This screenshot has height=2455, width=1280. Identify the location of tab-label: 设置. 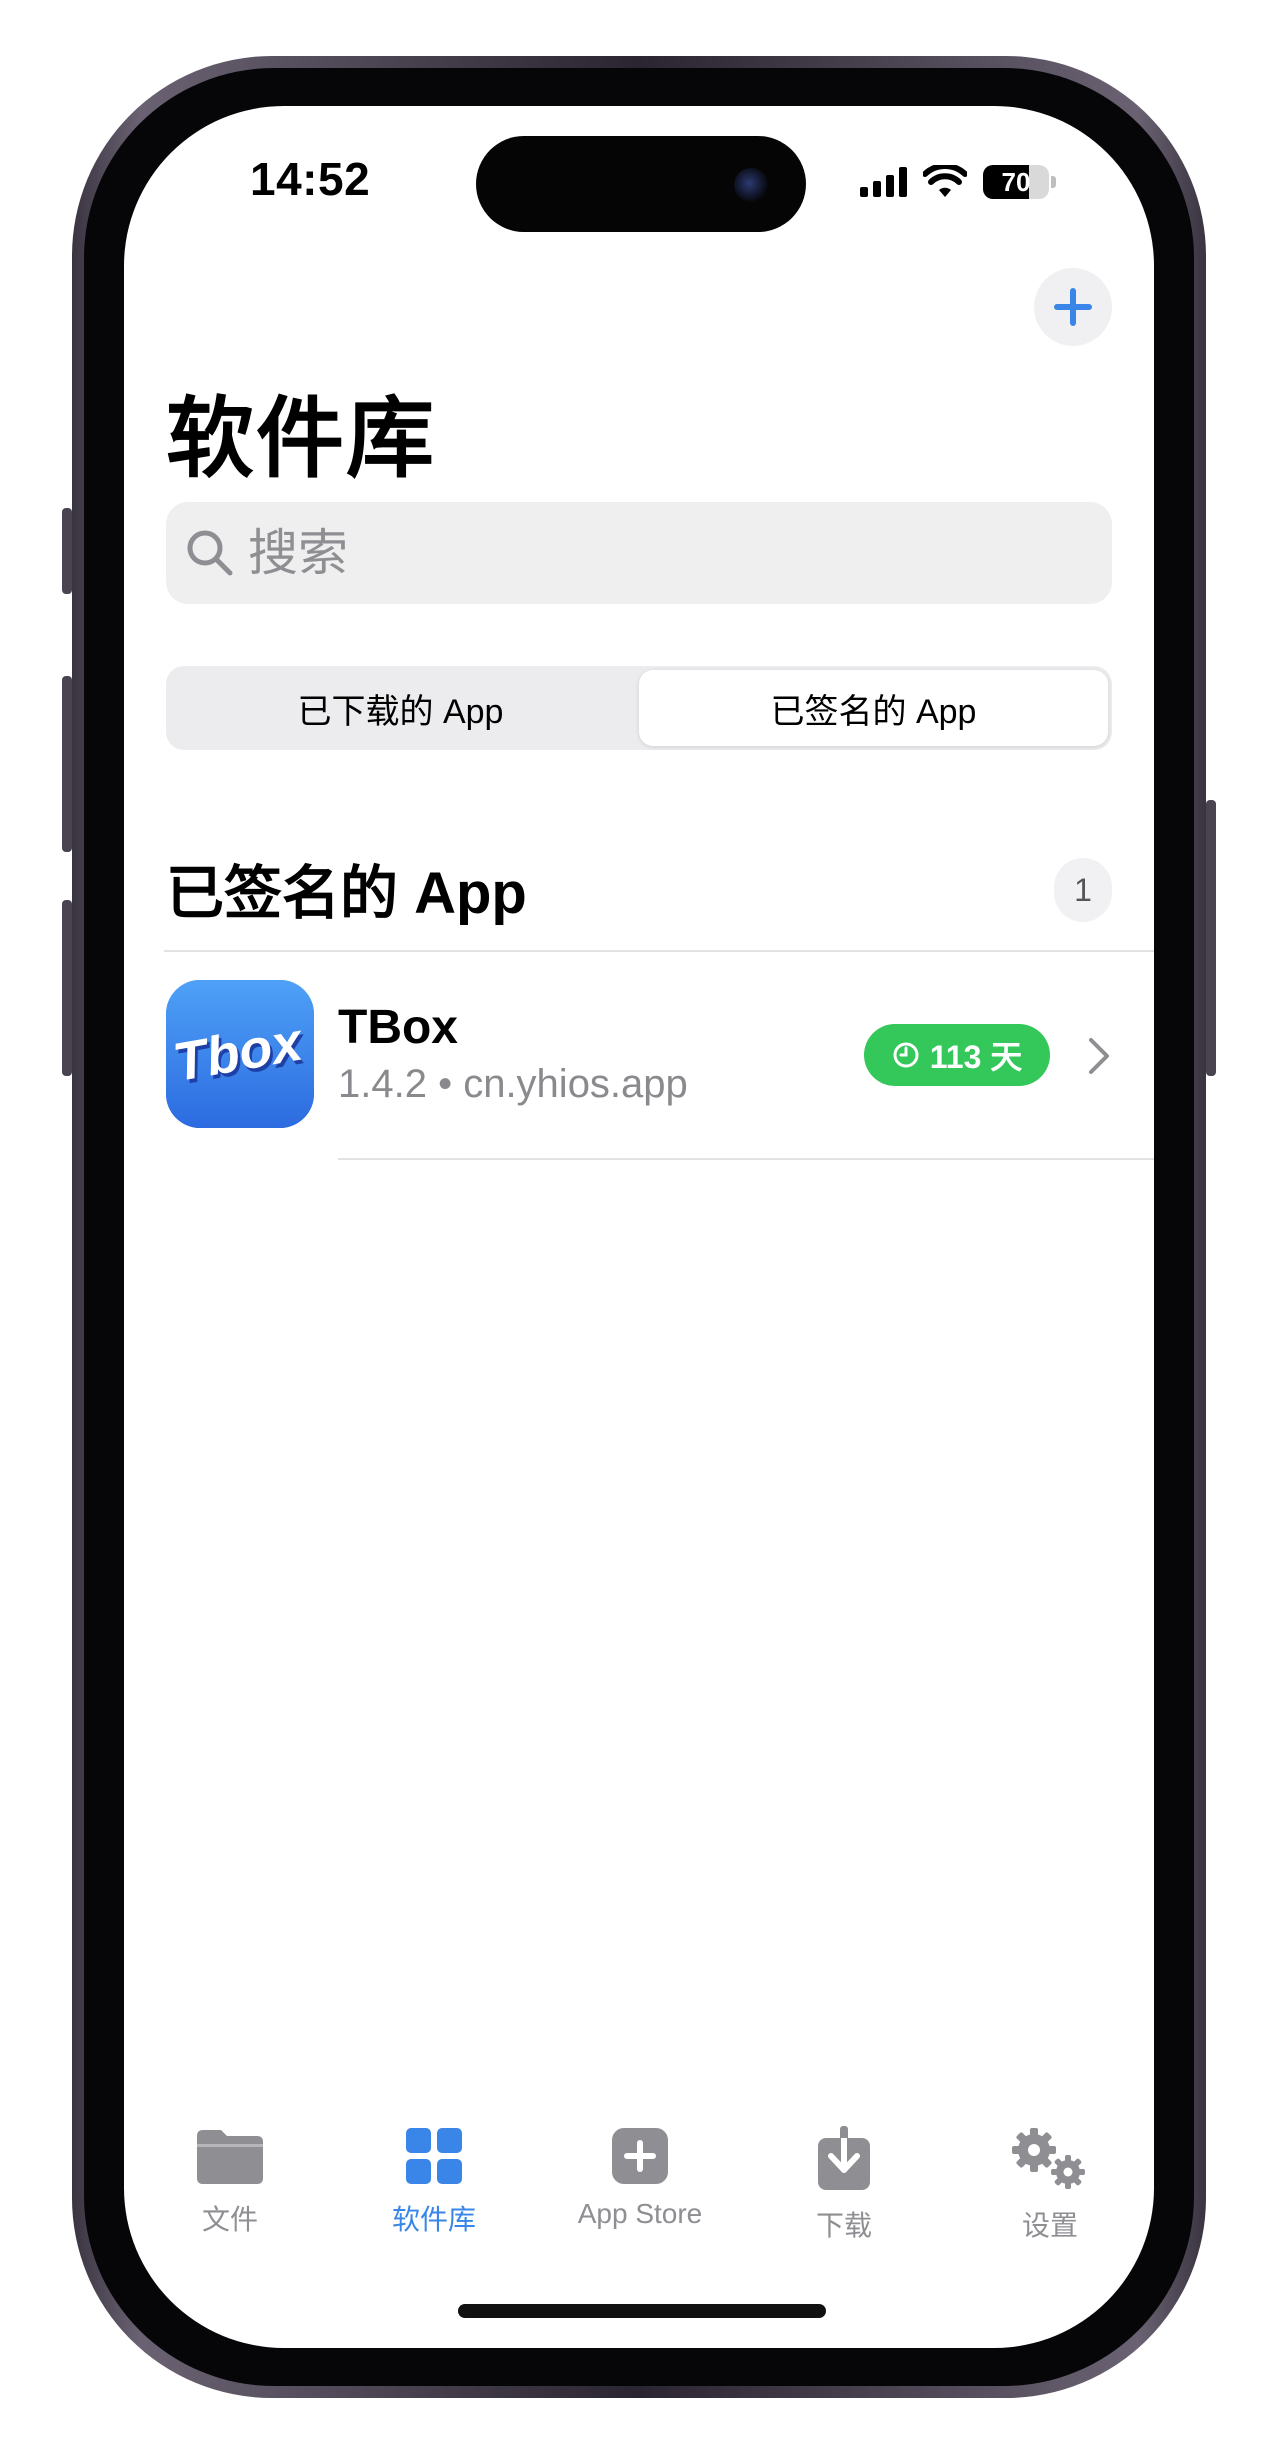
(1049, 2225).